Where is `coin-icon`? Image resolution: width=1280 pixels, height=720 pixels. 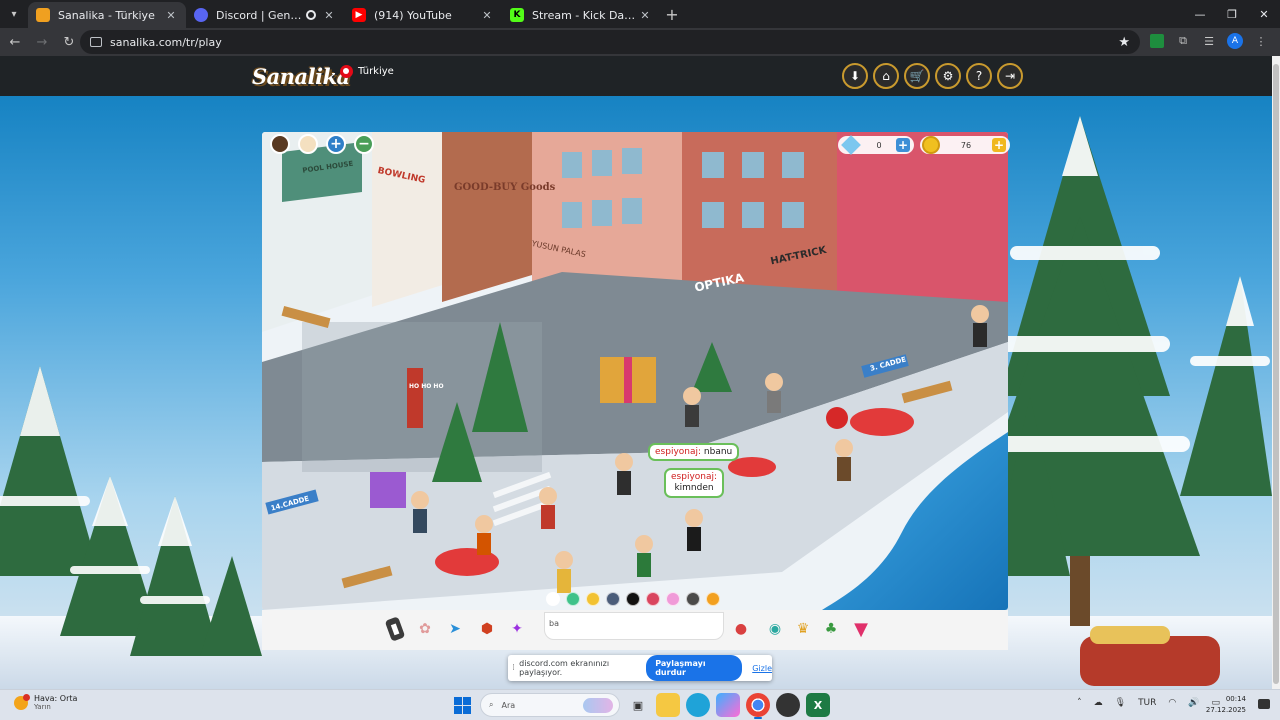
coin-icon is located at coordinates (931, 145).